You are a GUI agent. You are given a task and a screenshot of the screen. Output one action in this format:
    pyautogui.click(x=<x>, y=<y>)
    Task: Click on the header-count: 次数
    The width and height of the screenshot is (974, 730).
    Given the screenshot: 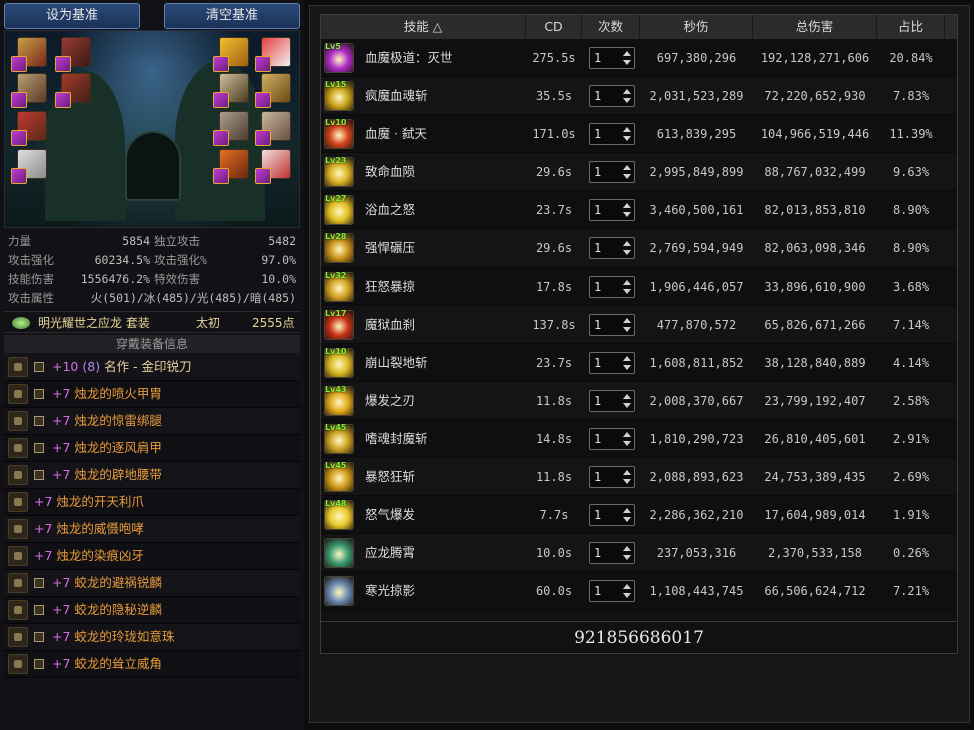 What is the action you would take?
    pyautogui.click(x=611, y=27)
    